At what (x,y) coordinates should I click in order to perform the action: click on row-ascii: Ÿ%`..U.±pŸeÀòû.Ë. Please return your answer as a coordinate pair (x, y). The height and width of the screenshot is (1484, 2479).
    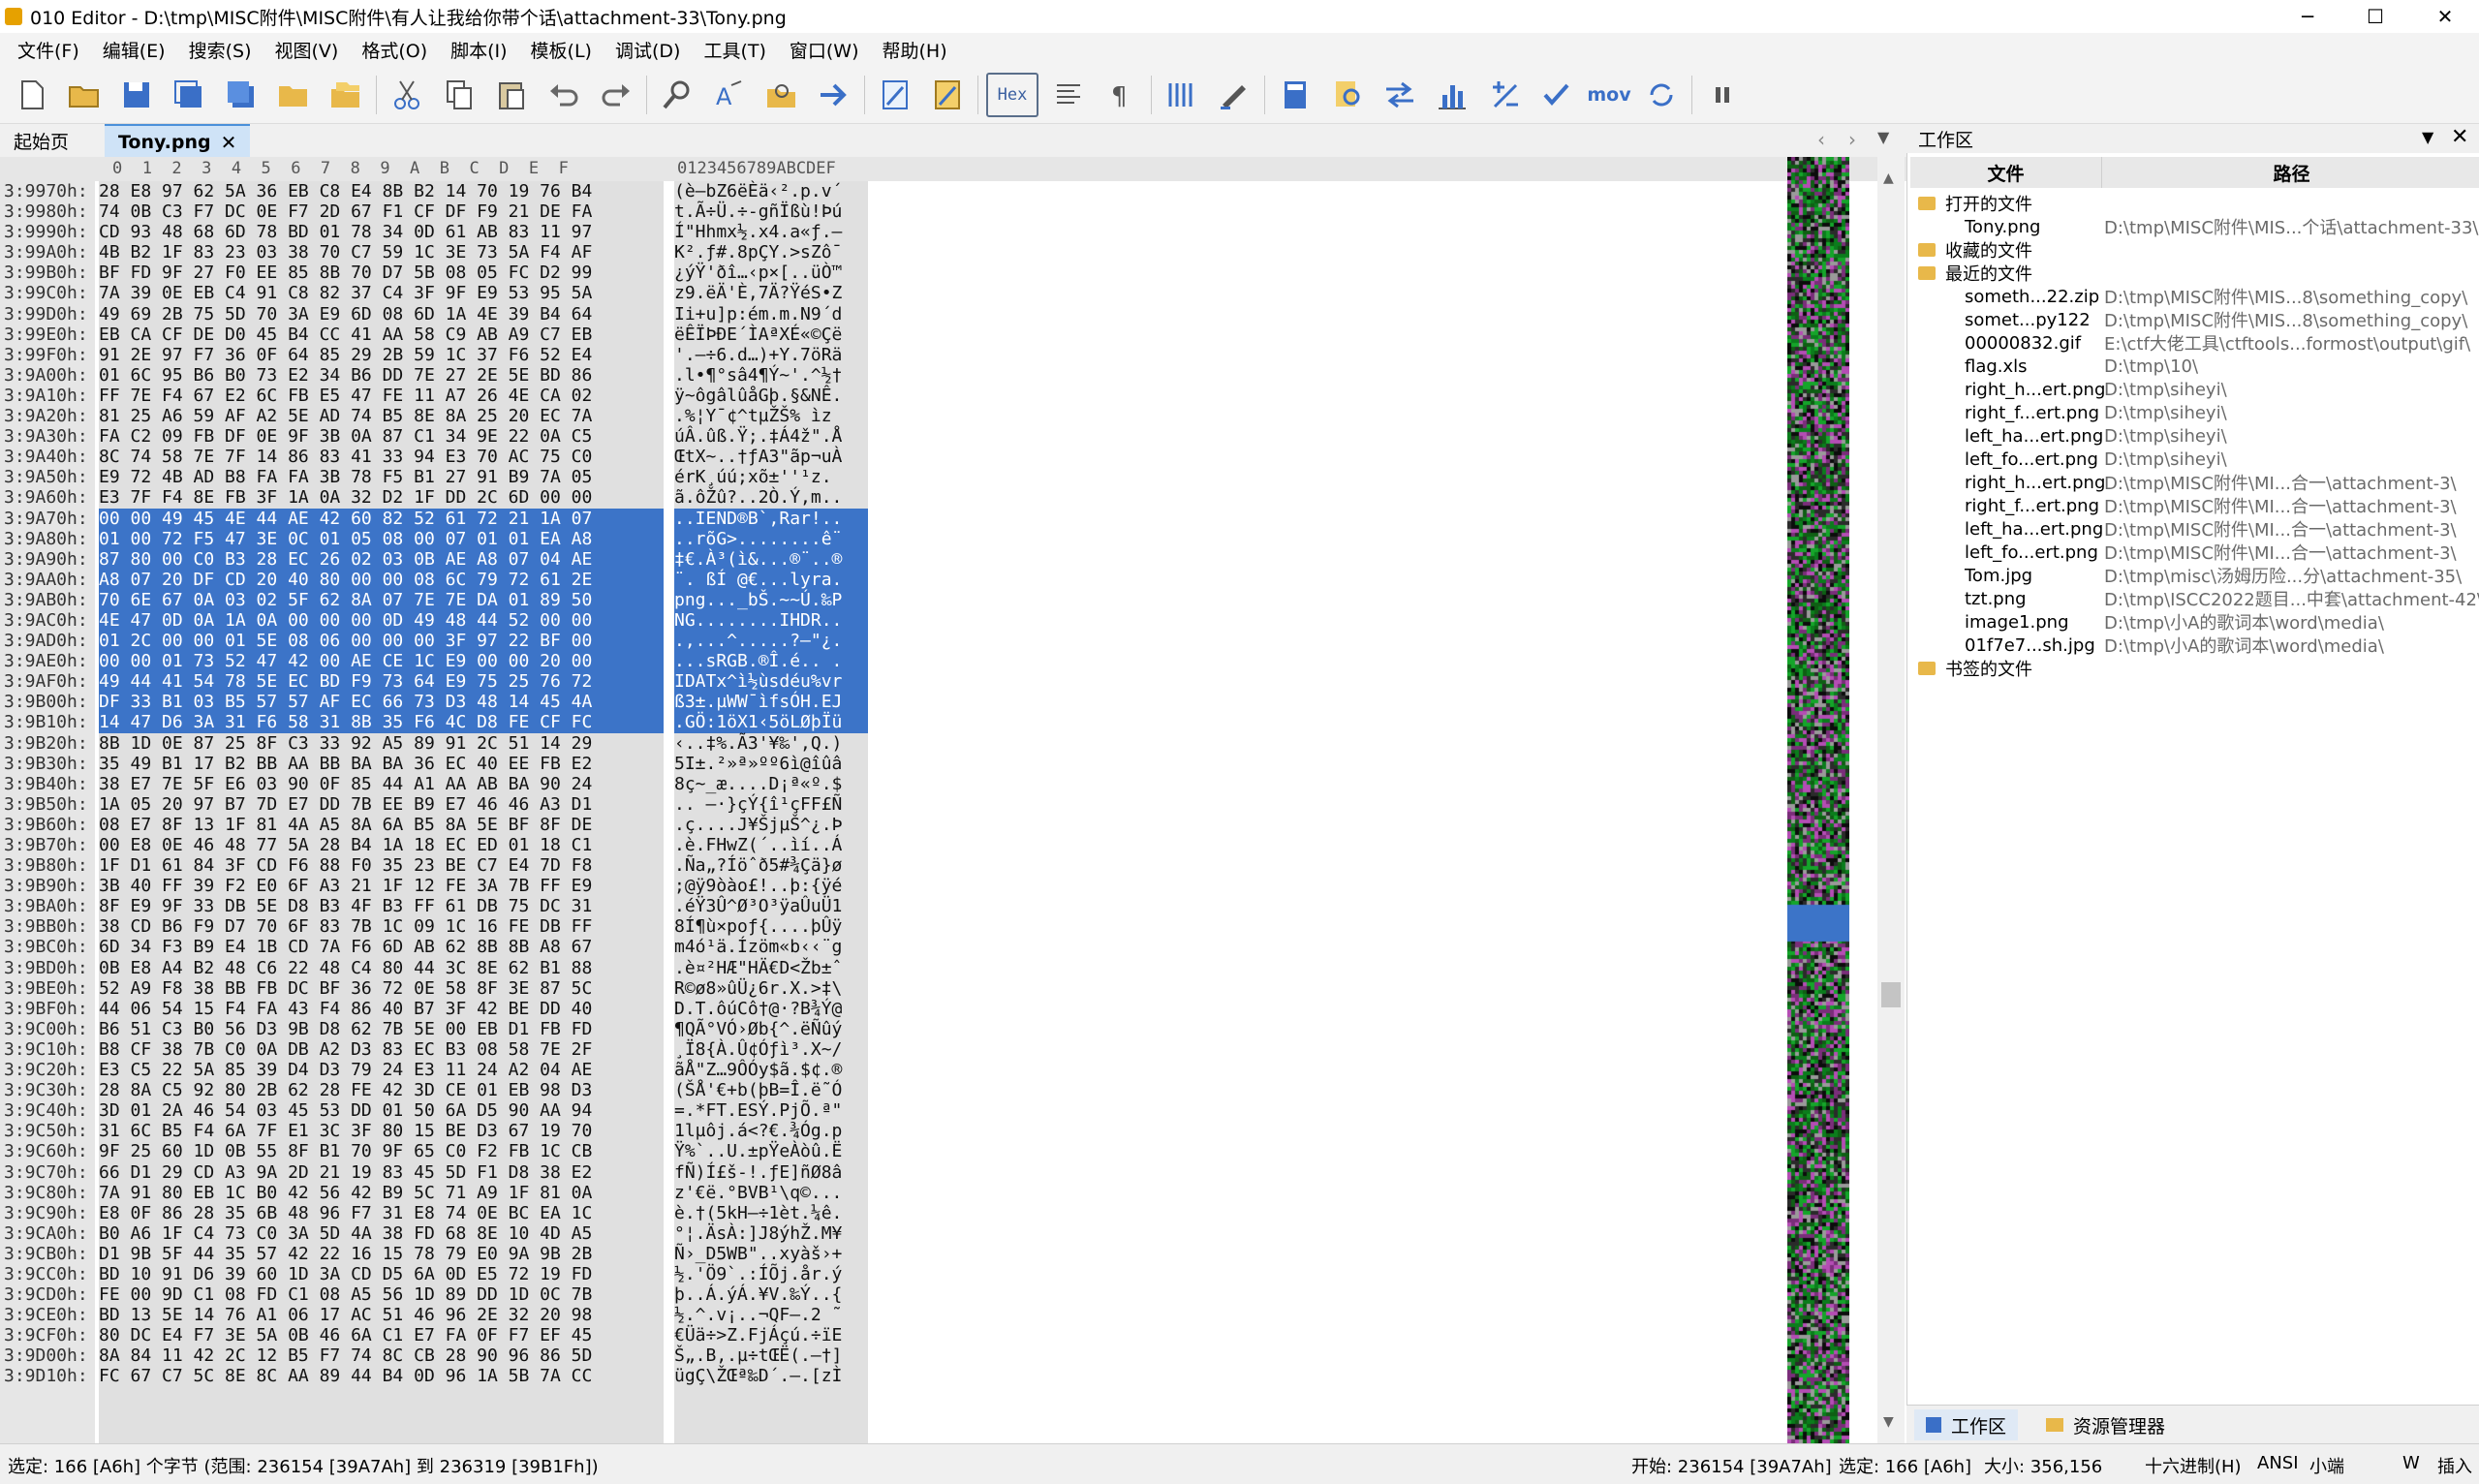
    Looking at the image, I should click on (771, 1151).